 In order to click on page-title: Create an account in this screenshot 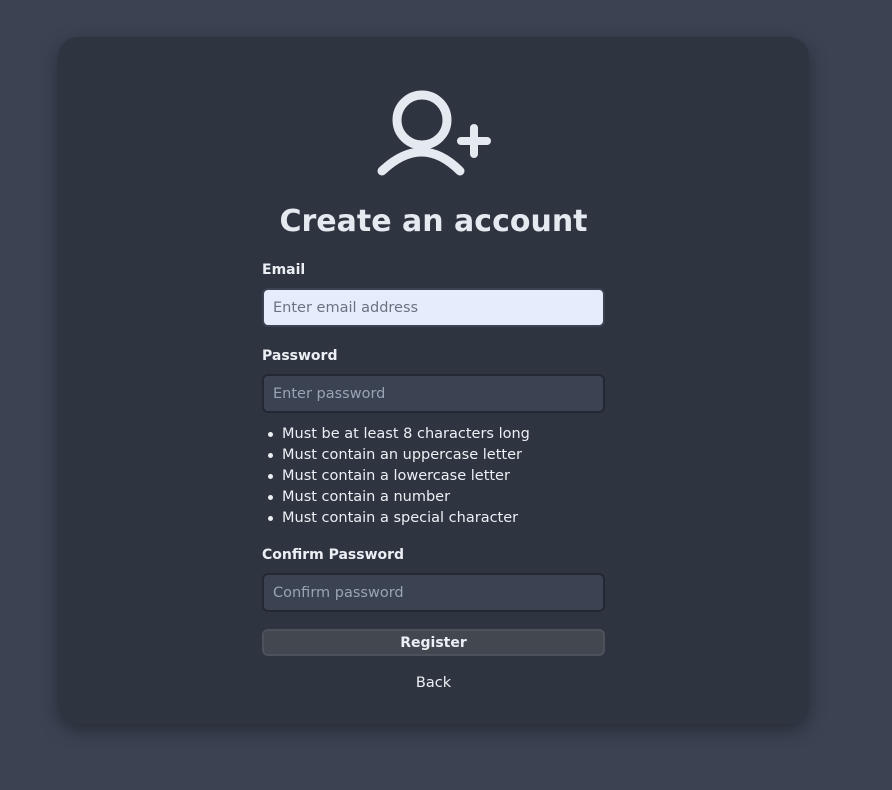, I will do `click(433, 221)`.